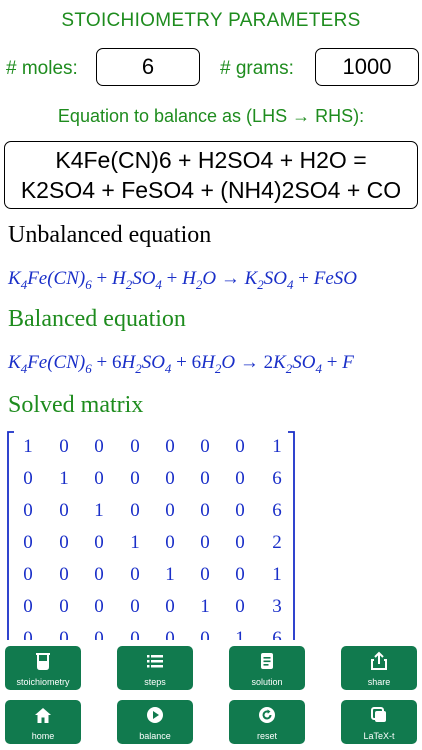 Image resolution: width=422 pixels, height=750 pixels. Describe the element at coordinates (367, 67) in the screenshot. I see `grams-input: 1000` at that location.